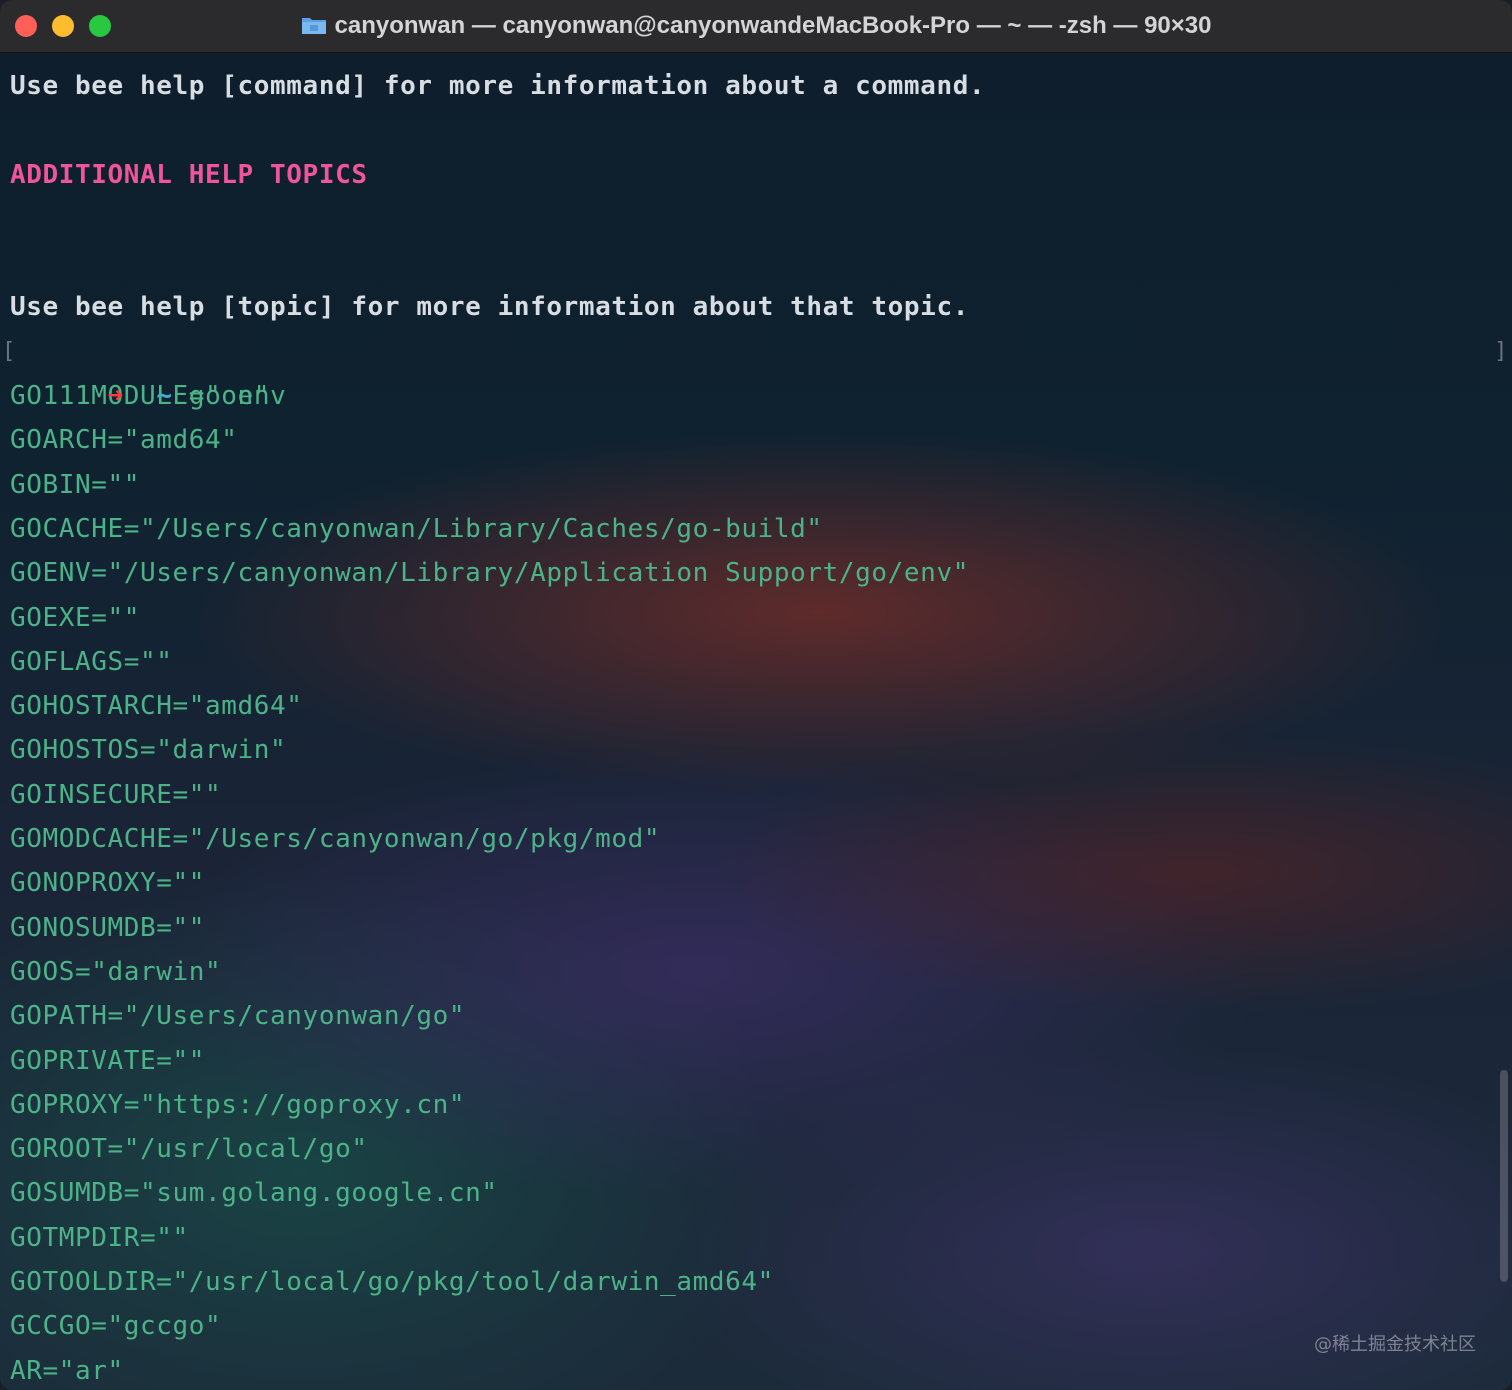 The width and height of the screenshot is (1512, 1390). What do you see at coordinates (1501, 351) in the screenshot?
I see `mark-bracket-right: ]` at bounding box center [1501, 351].